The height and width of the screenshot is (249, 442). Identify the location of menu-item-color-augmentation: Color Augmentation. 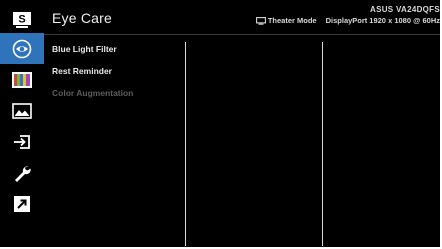
(93, 93).